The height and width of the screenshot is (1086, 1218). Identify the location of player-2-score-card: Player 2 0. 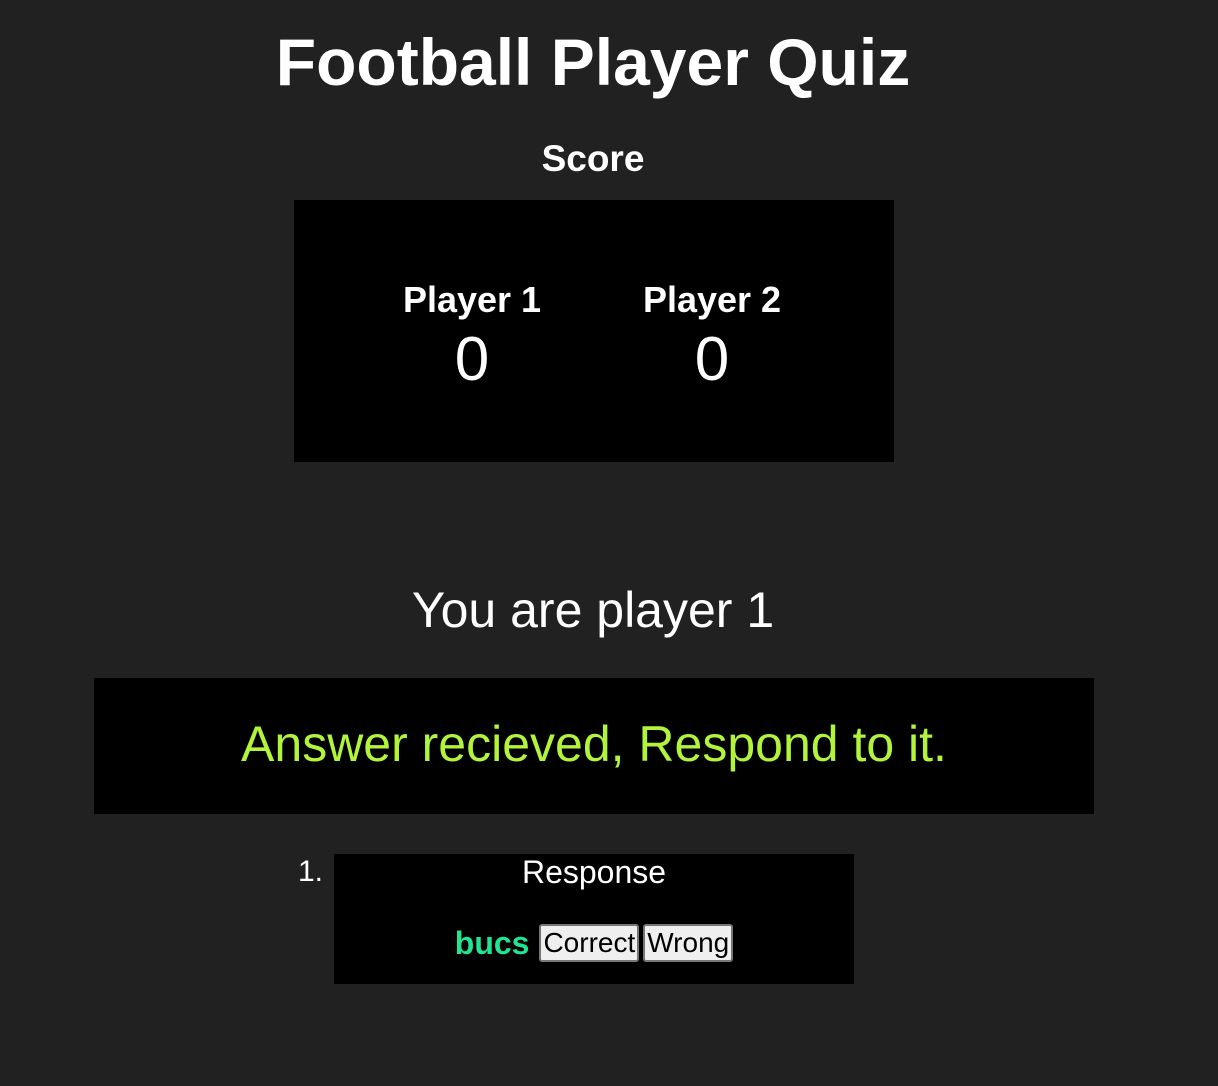
(712, 337).